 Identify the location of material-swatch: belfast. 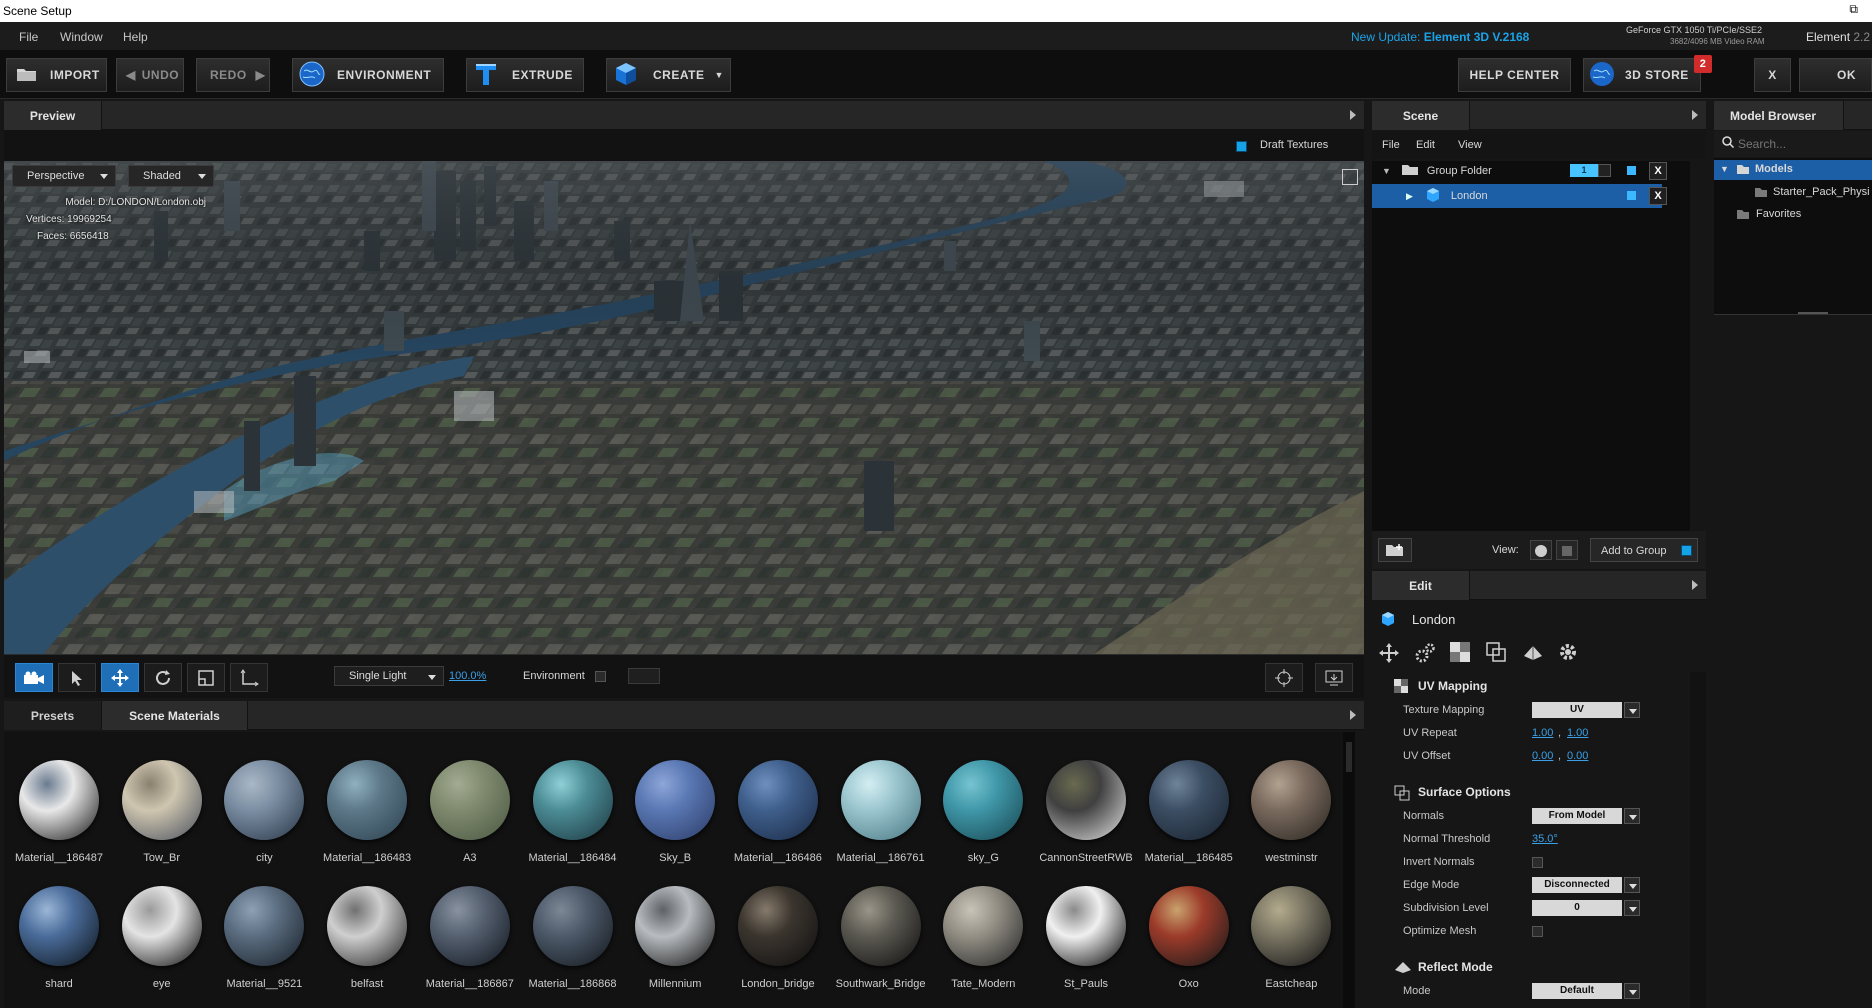
(367, 938).